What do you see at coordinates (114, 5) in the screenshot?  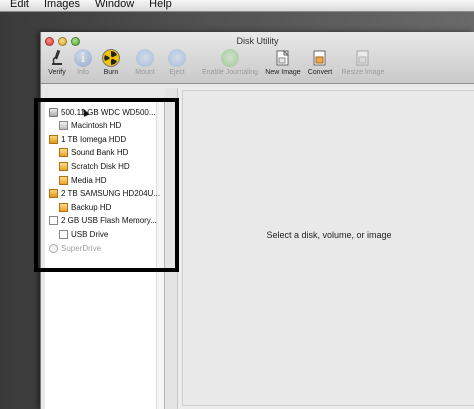 I see `menu-window: Window` at bounding box center [114, 5].